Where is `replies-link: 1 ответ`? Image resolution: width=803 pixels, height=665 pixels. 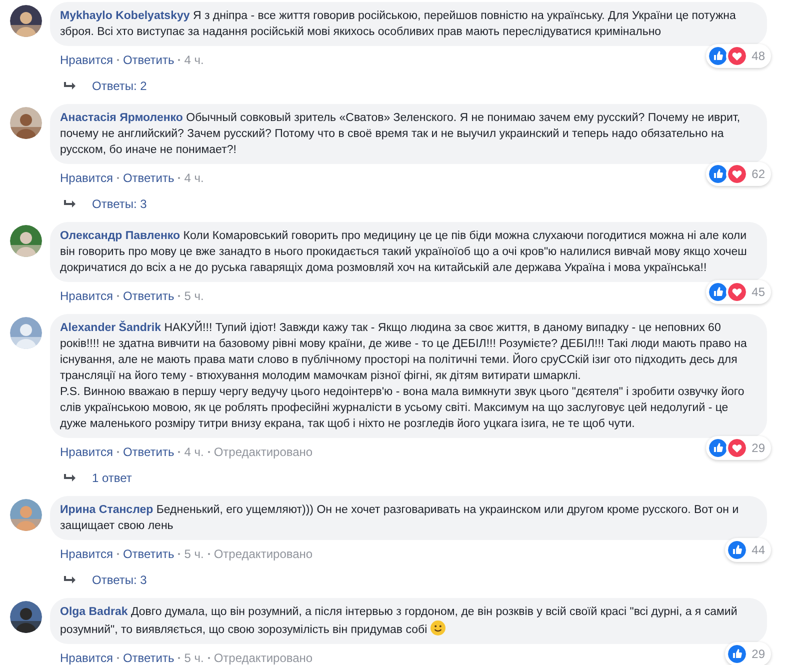
replies-link: 1 ответ is located at coordinates (112, 478).